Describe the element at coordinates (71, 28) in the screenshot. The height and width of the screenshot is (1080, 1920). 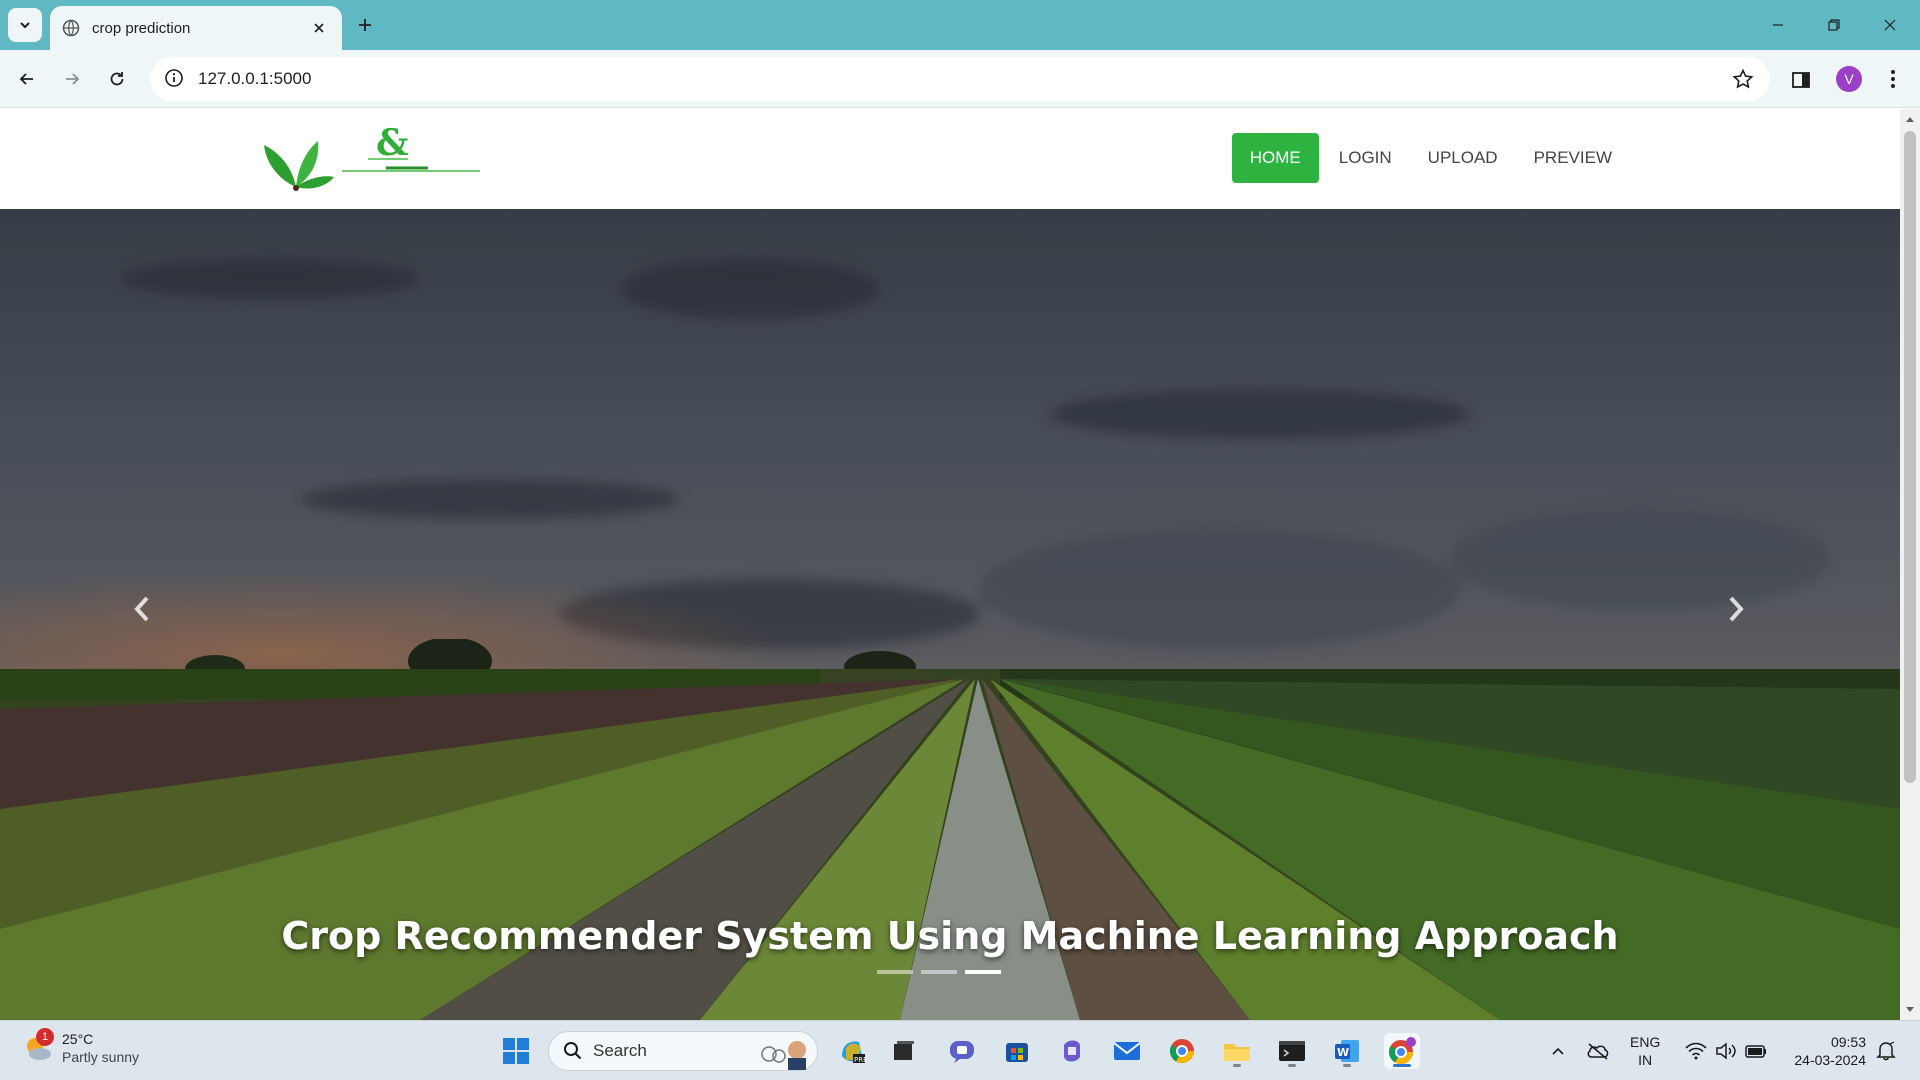
I see `globe-icon` at that location.